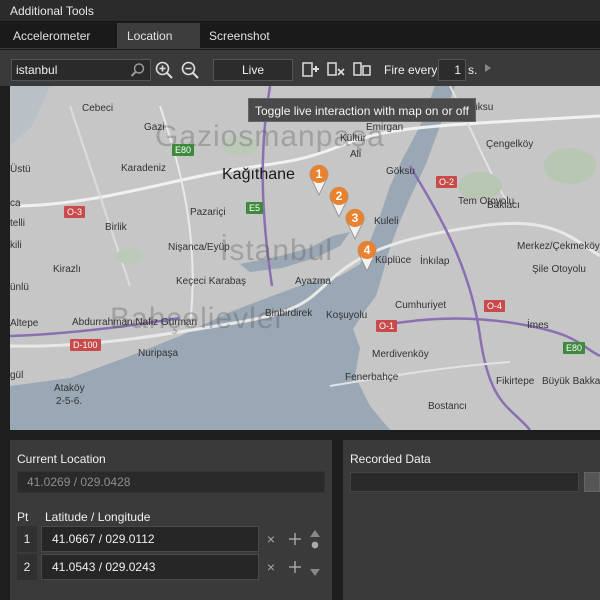  Describe the element at coordinates (558, 246) in the screenshot. I see `map-label: Merkez/Çekmeköy` at that location.